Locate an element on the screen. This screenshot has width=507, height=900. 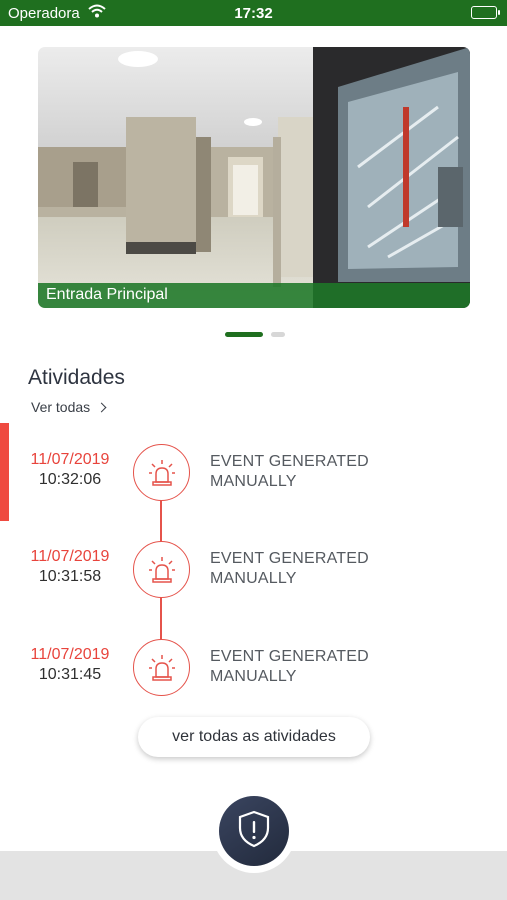
chevron-right-icon is located at coordinates (101, 407).